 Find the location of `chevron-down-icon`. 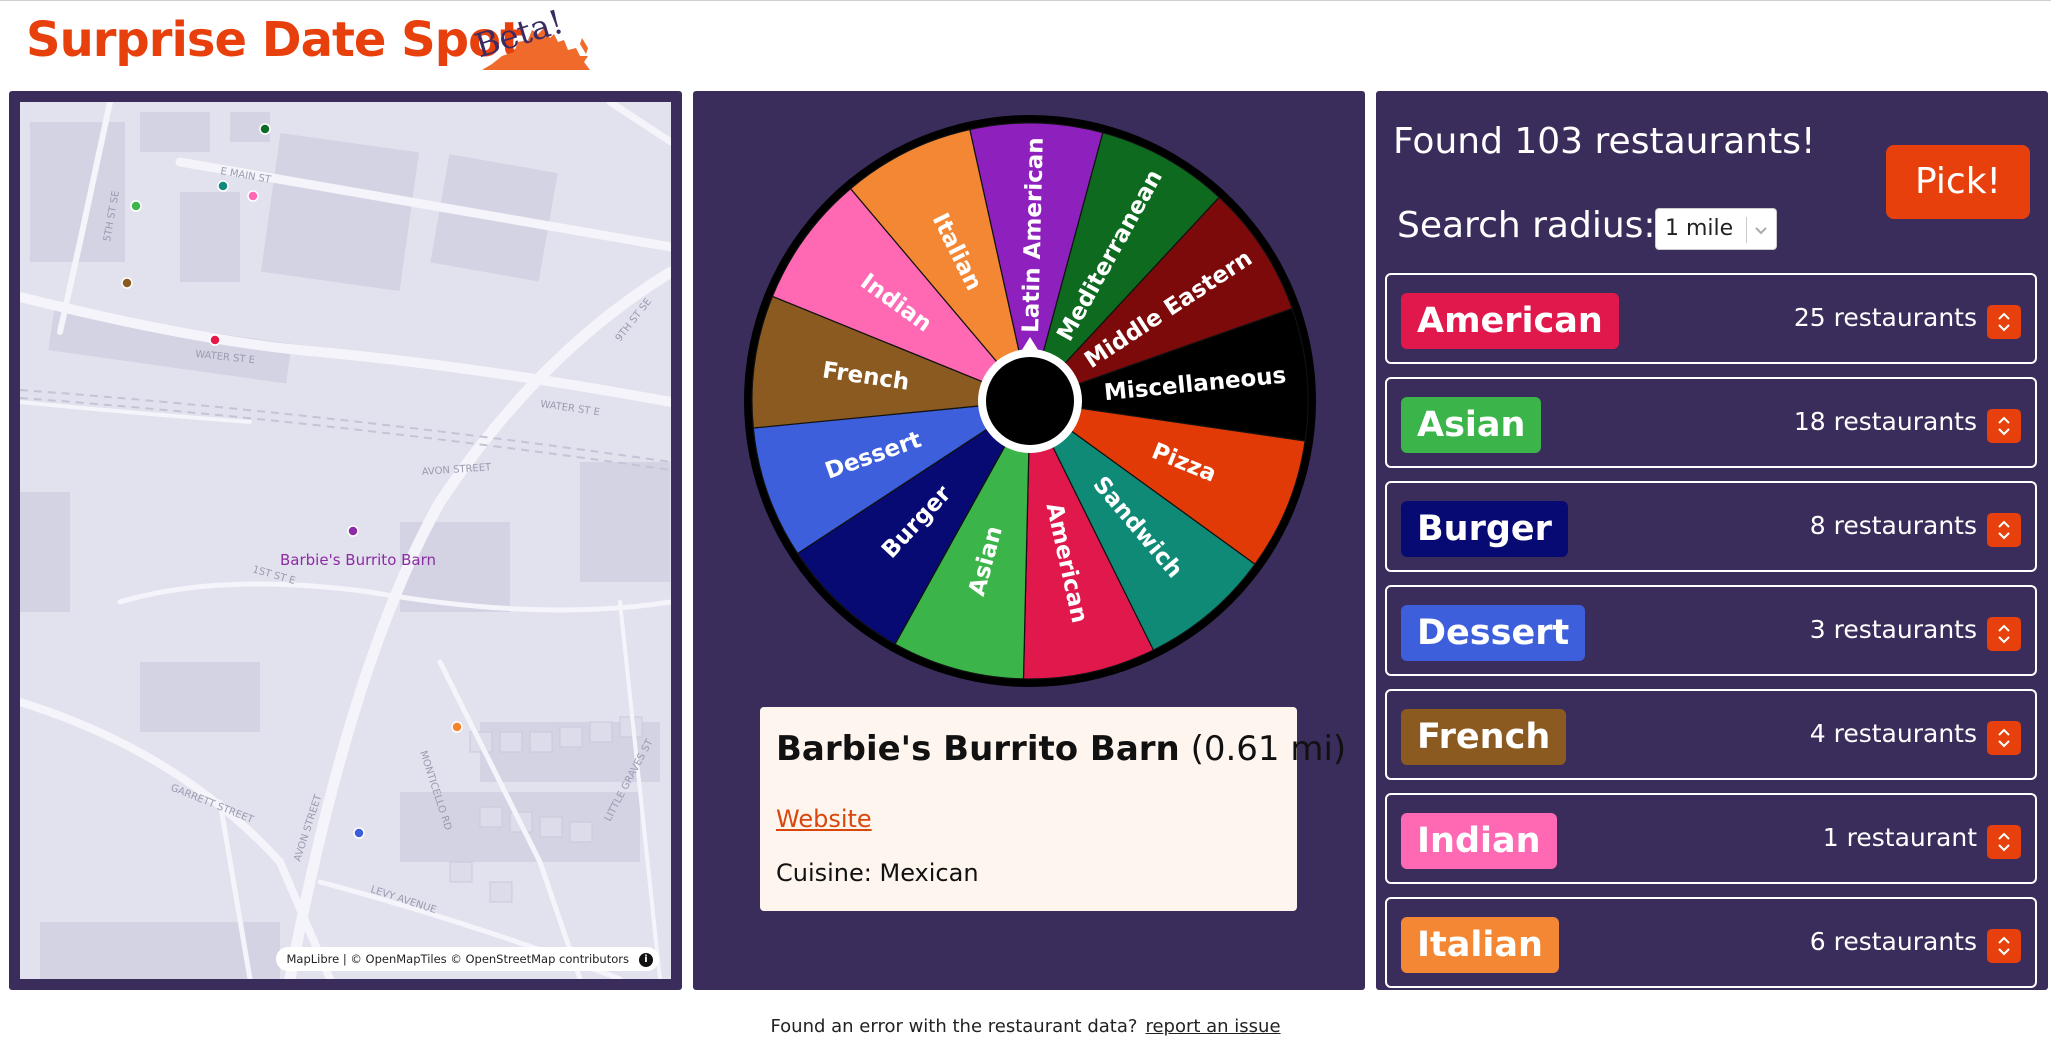

chevron-down-icon is located at coordinates (1761, 231).